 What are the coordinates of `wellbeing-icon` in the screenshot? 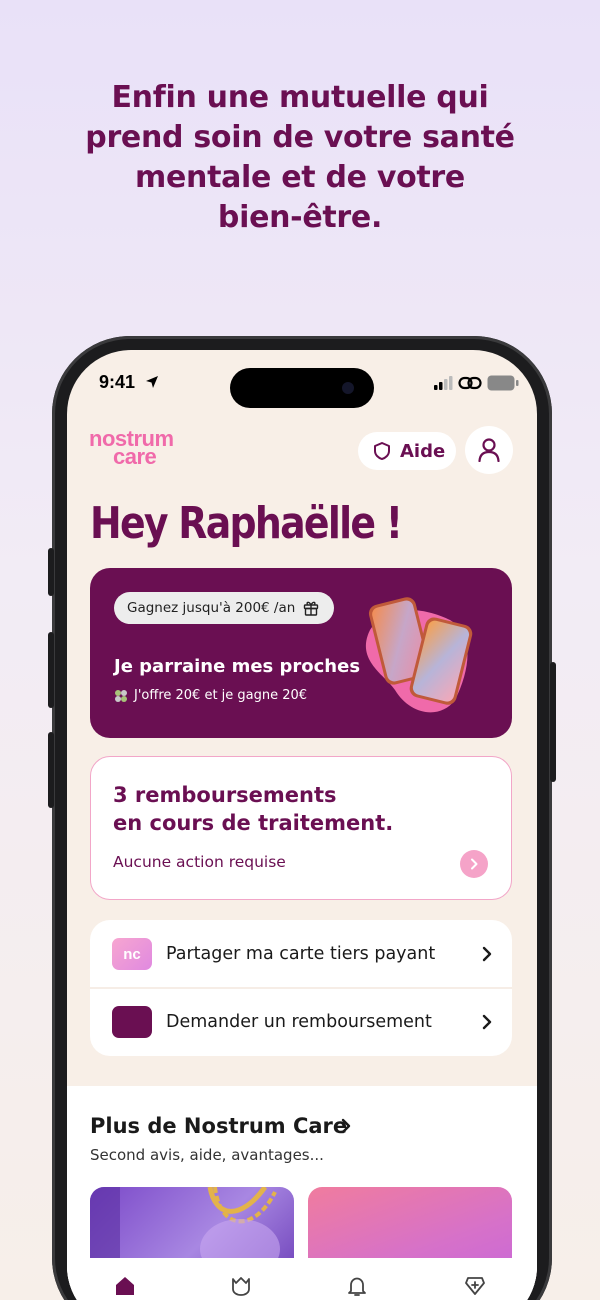 It's located at (241, 1286).